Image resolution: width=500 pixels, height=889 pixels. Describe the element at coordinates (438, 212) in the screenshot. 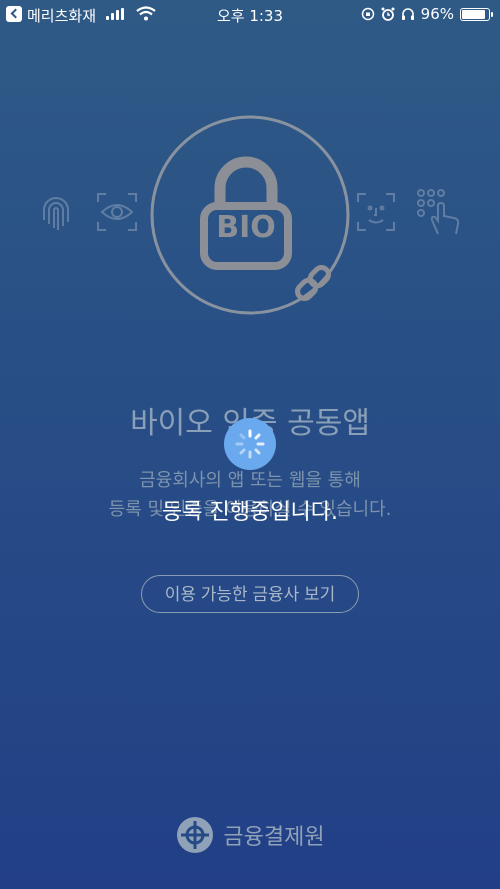

I see `pin-pad-touch-icon` at that location.